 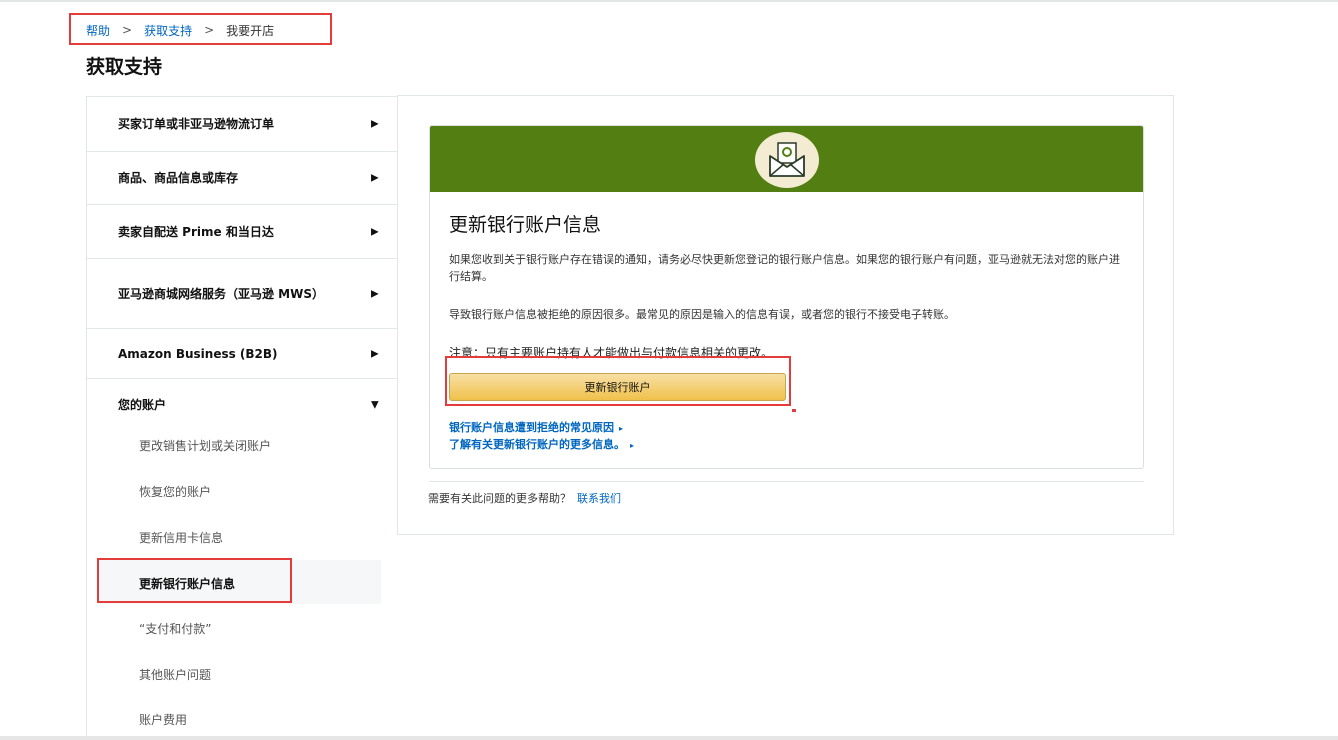 What do you see at coordinates (599, 498) in the screenshot?
I see `contact-us-link: 联系我们` at bounding box center [599, 498].